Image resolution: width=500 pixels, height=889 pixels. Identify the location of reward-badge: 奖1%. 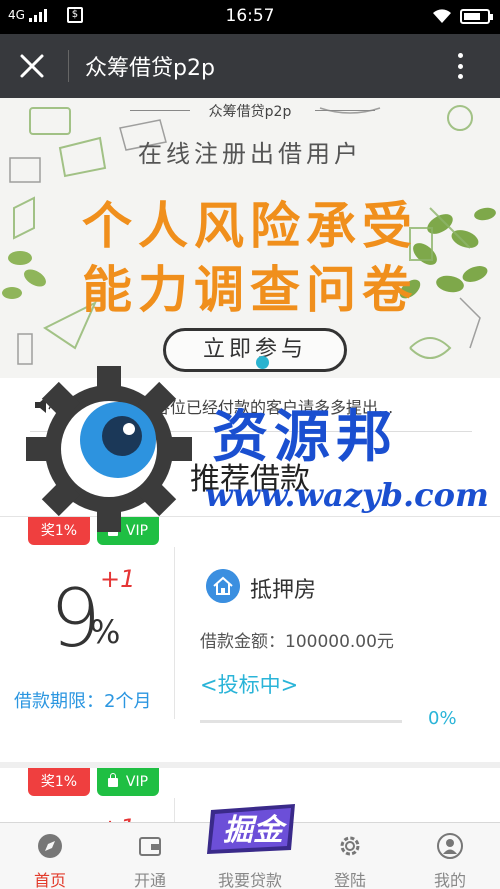
(59, 782).